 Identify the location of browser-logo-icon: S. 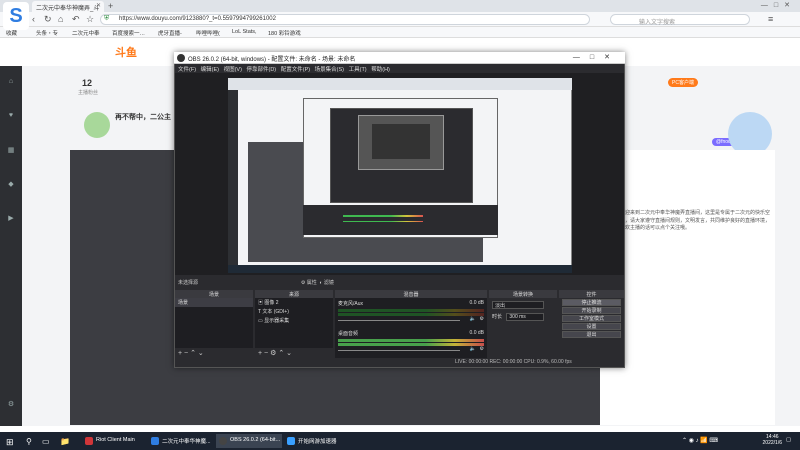
(16, 16).